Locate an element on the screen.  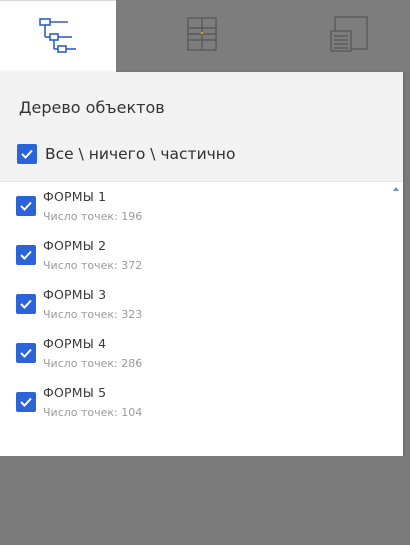
item-point-count: Число точек: 372 is located at coordinates (93, 265).